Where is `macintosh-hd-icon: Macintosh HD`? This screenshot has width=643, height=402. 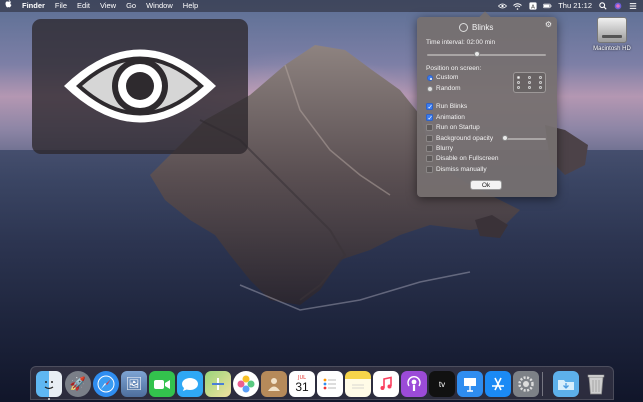 macintosh-hd-icon: Macintosh HD is located at coordinates (612, 34).